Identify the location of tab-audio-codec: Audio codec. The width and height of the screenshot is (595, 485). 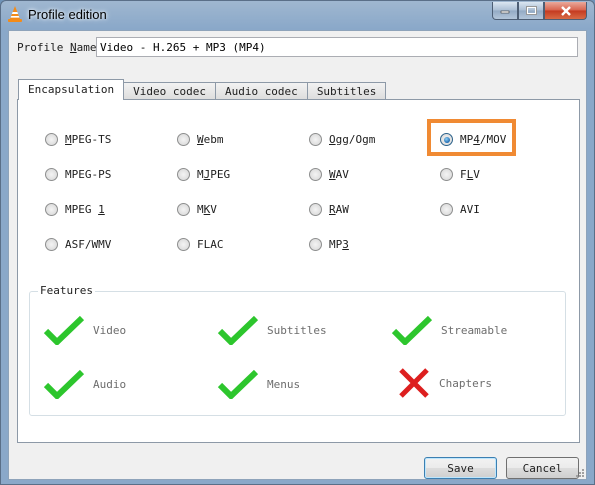
(261, 91).